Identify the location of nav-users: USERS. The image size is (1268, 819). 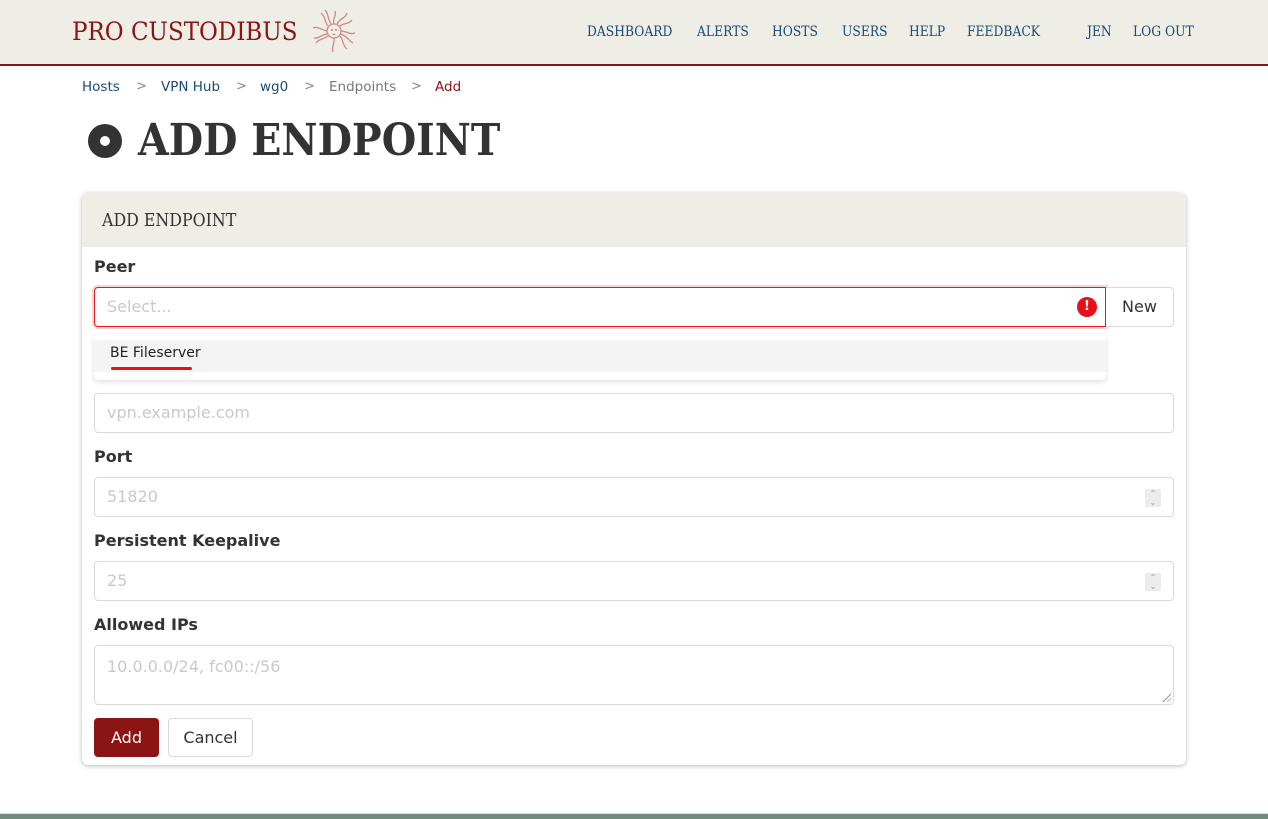
(865, 32).